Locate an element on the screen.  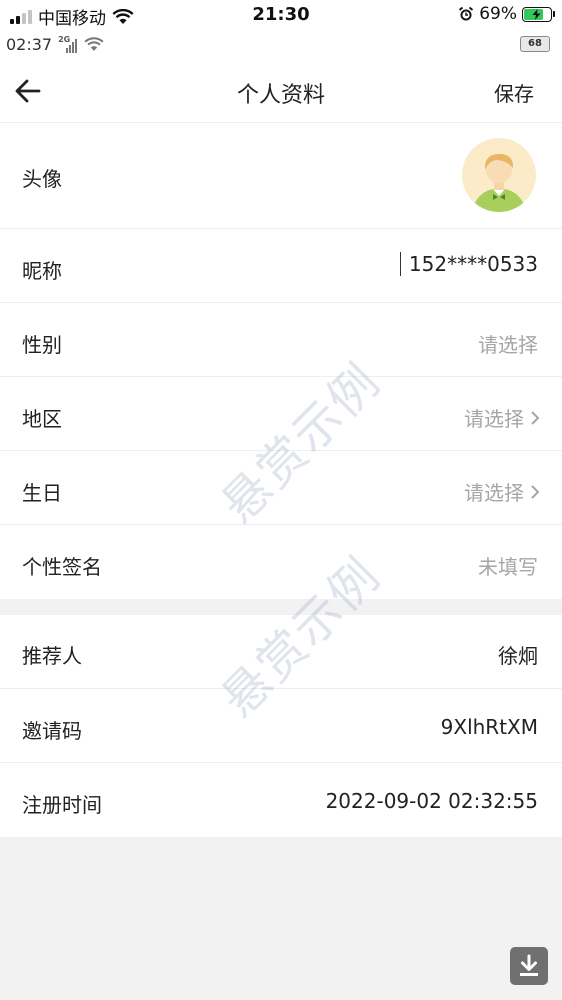
region-selector: 请选择 is located at coordinates (502, 417).